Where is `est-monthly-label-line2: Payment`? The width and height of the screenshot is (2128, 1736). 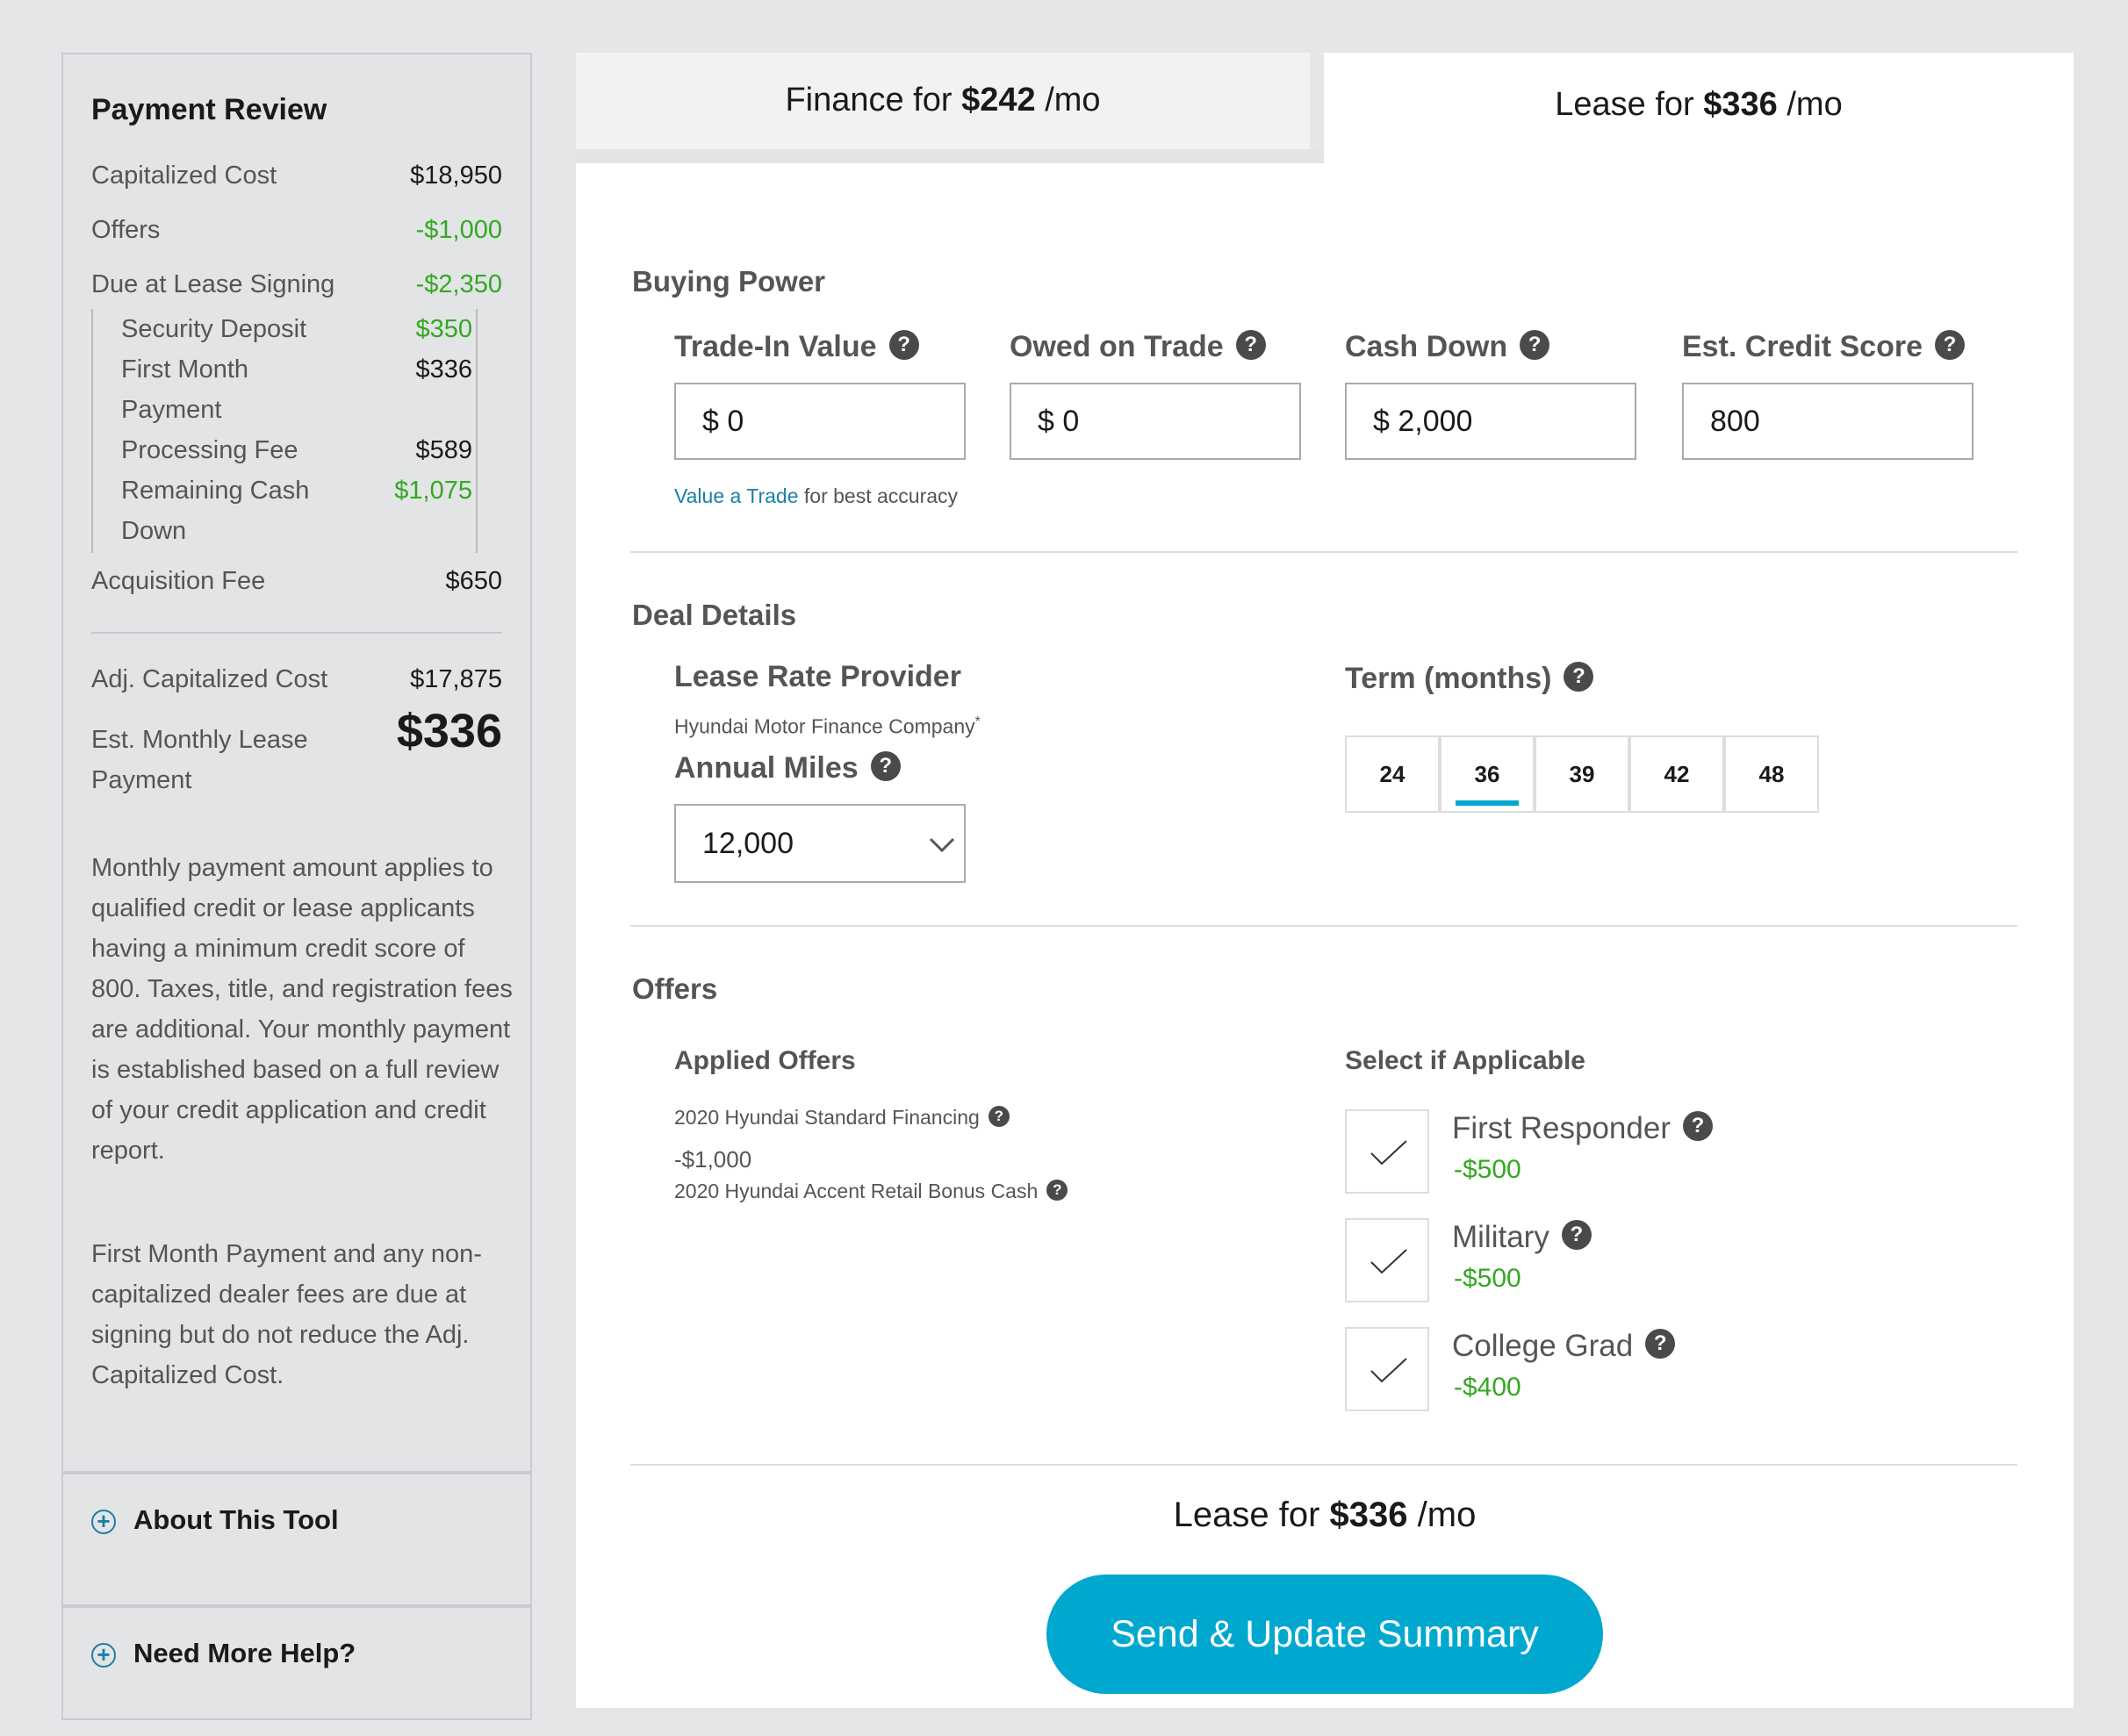
est-monthly-label-line2: Payment is located at coordinates (141, 780).